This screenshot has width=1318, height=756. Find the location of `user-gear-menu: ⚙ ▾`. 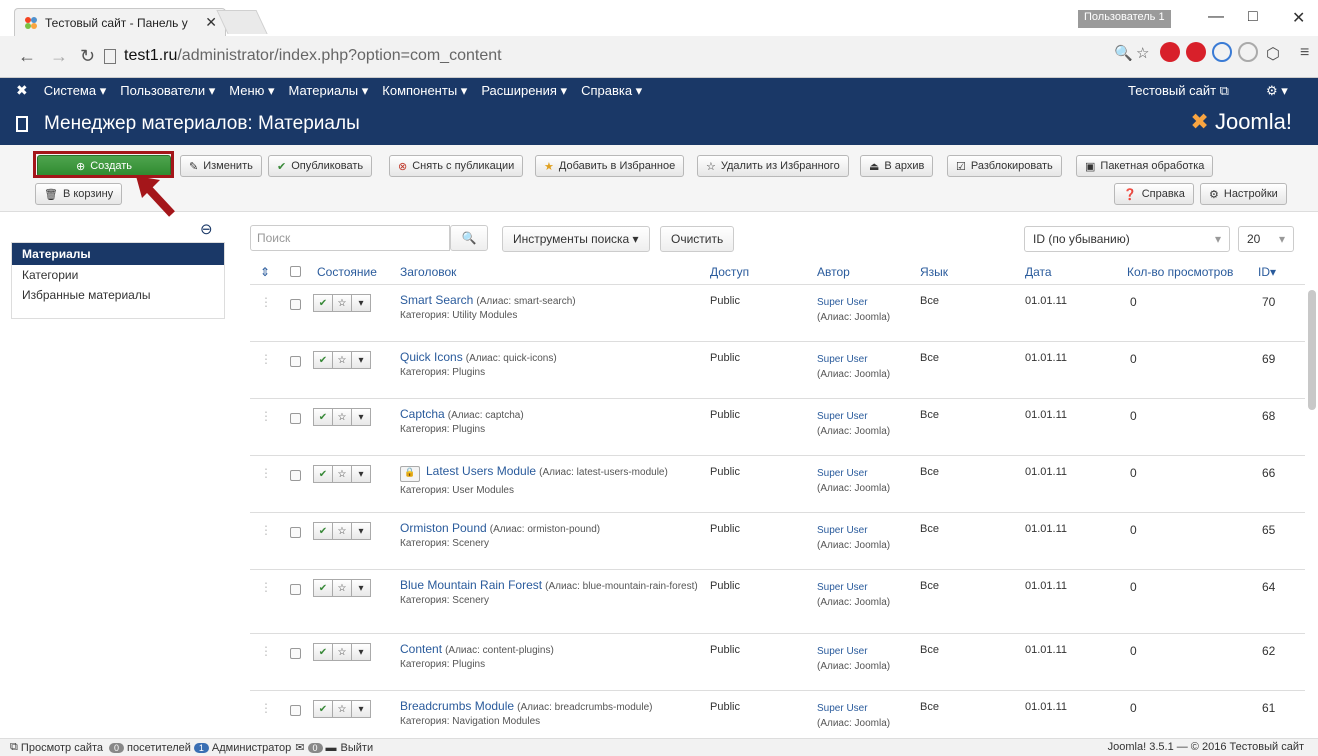

user-gear-menu: ⚙ ▾ is located at coordinates (1277, 91).